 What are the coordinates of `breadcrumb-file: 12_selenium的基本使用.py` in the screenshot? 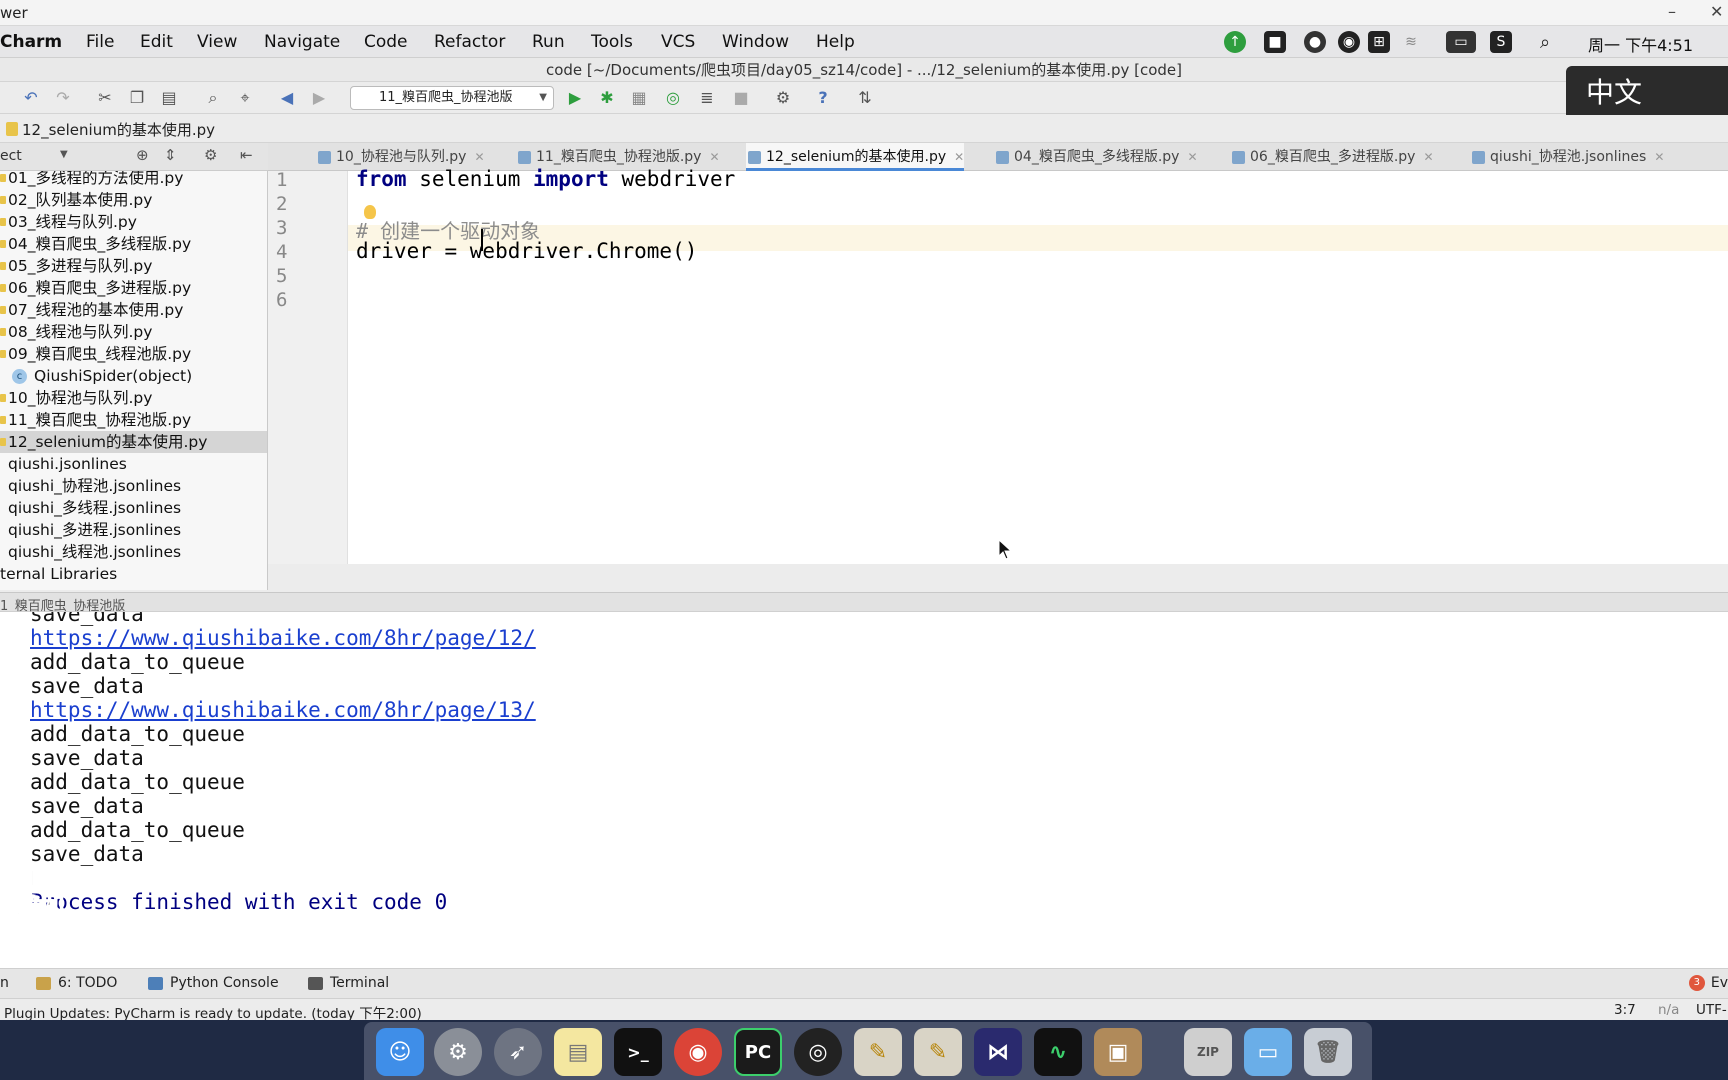 It's located at (110, 129).